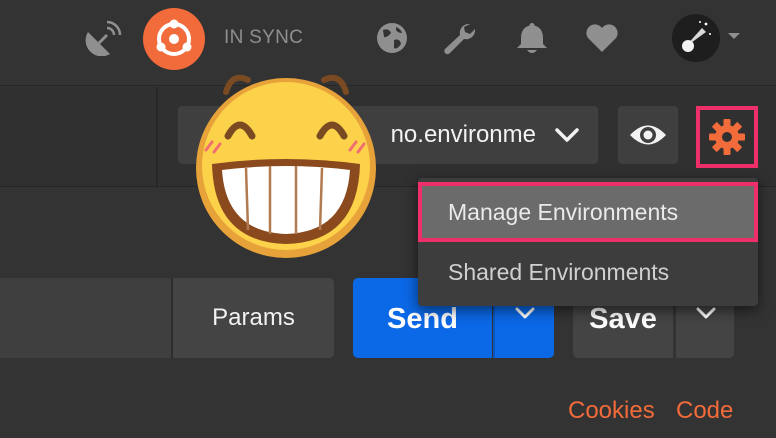 Image resolution: width=776 pixels, height=438 pixels. I want to click on sync-icon, so click(174, 37).